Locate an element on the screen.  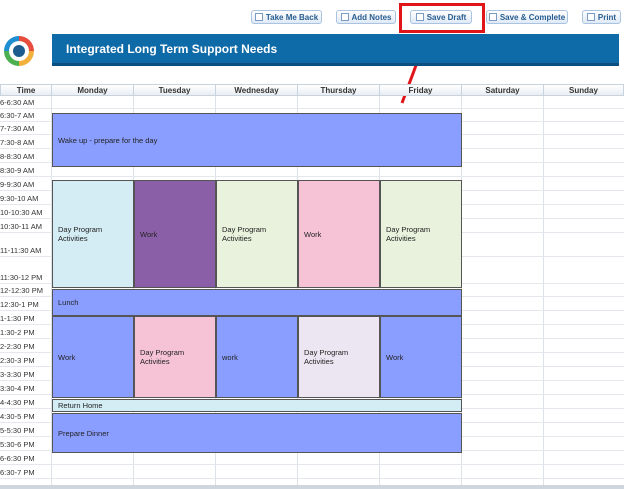
time-slot-label: 12-12:30 PM is located at coordinates (21, 290).